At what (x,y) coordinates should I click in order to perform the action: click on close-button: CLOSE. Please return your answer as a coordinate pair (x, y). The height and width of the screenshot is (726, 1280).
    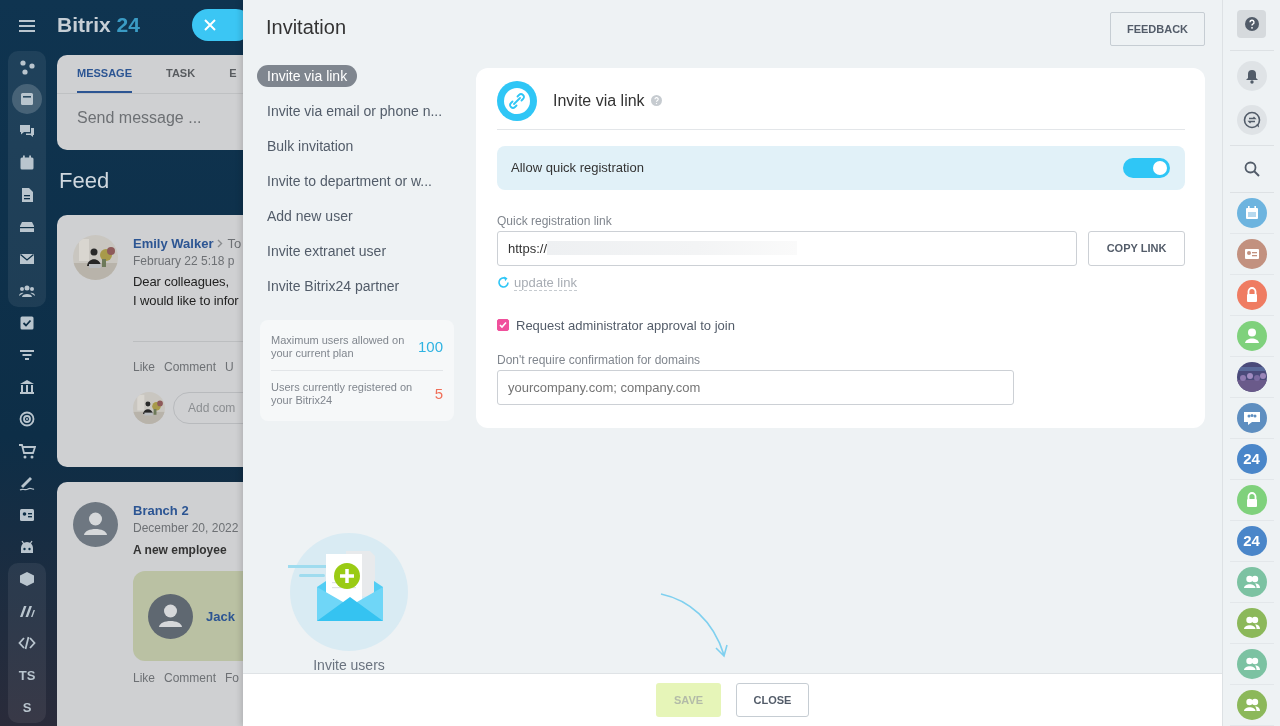
    Looking at the image, I should click on (772, 699).